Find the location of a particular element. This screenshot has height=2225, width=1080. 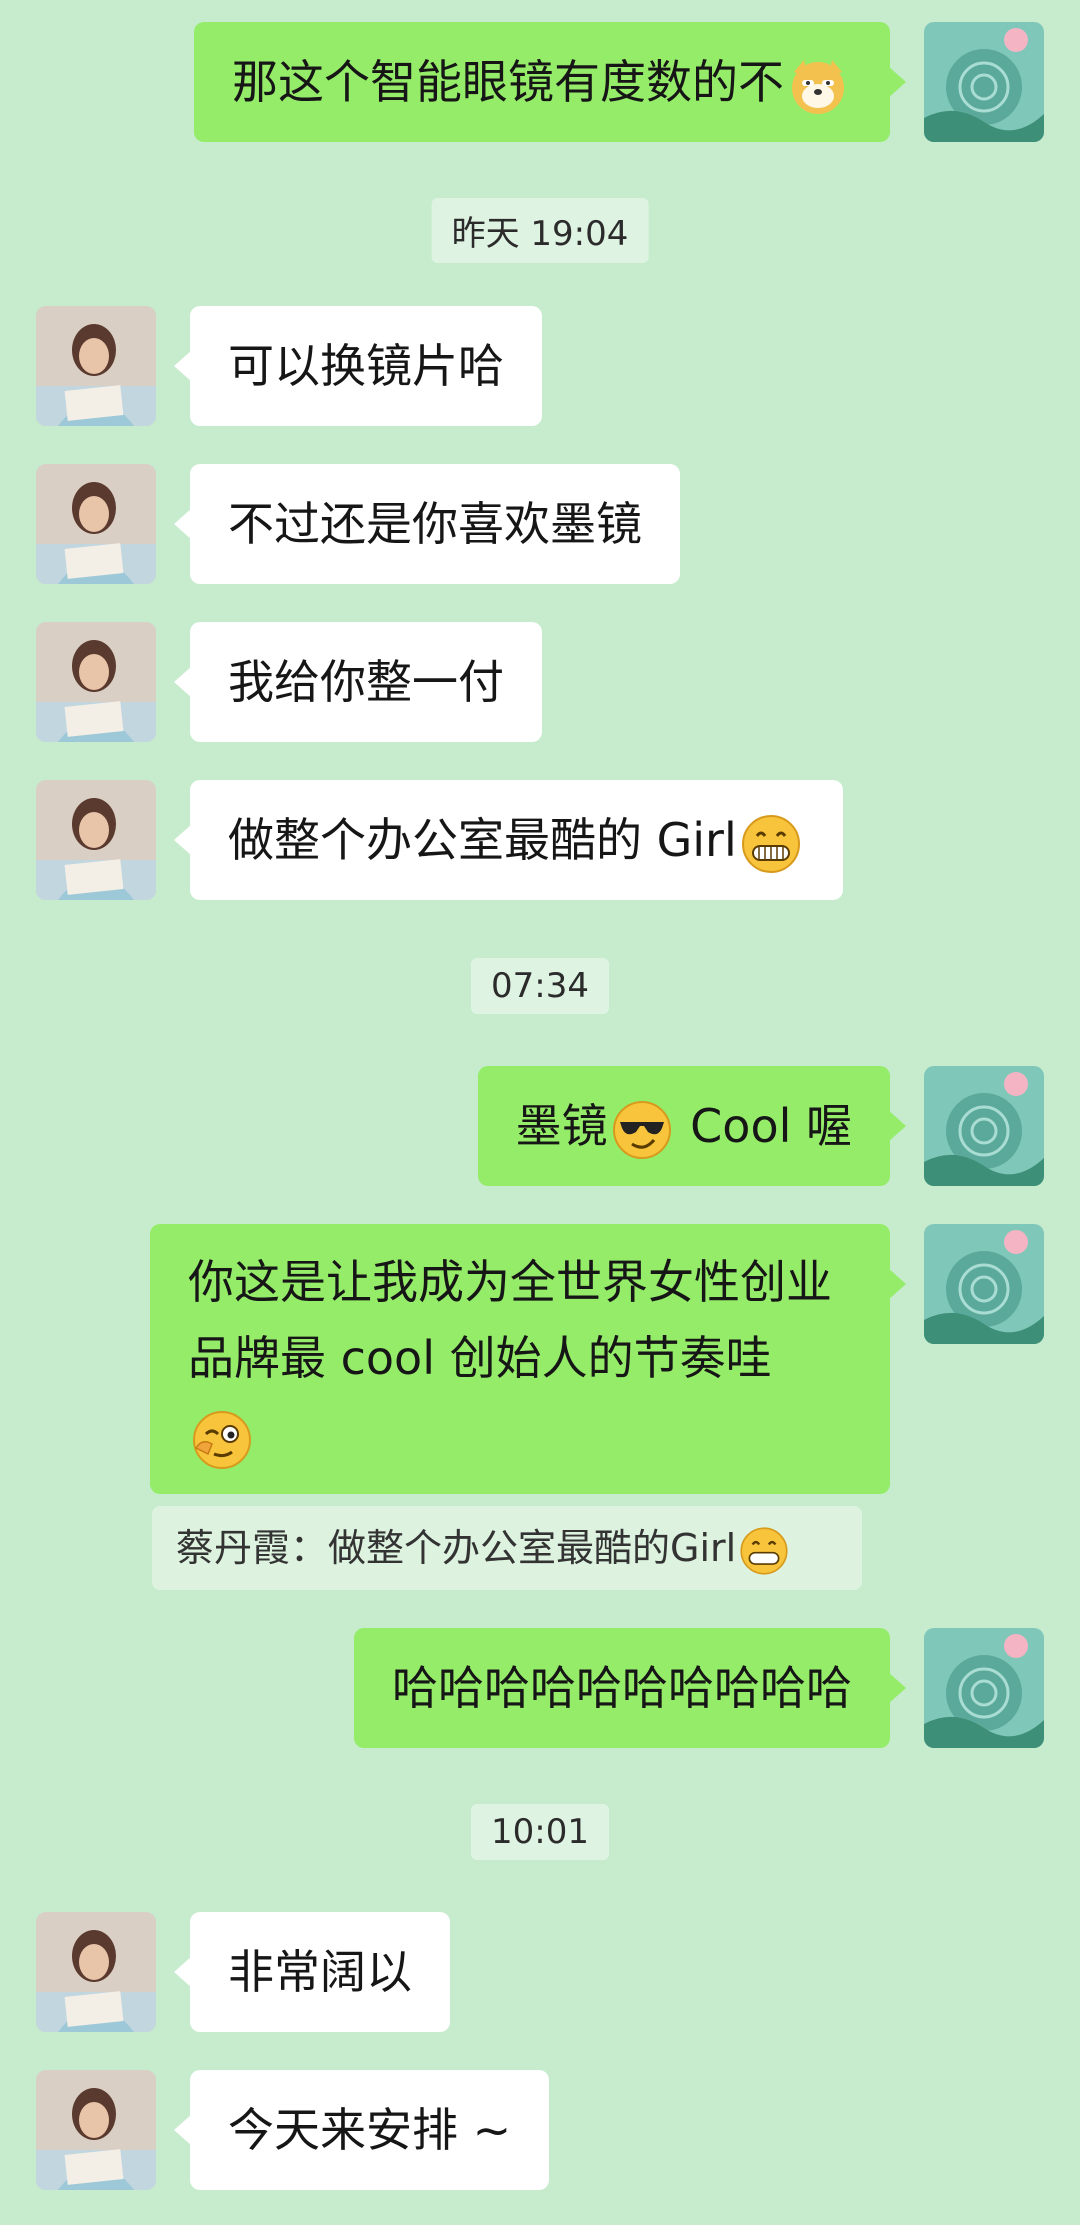

message-text: 今天来安排 ~ is located at coordinates (370, 2130).